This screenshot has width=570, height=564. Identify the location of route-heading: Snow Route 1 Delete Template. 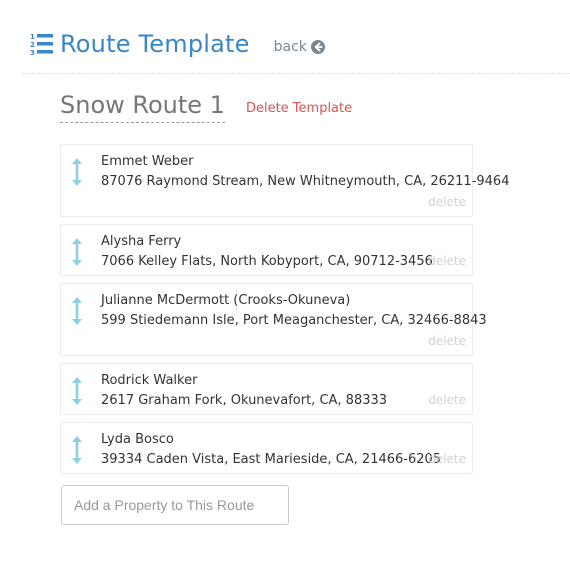
(206, 106).